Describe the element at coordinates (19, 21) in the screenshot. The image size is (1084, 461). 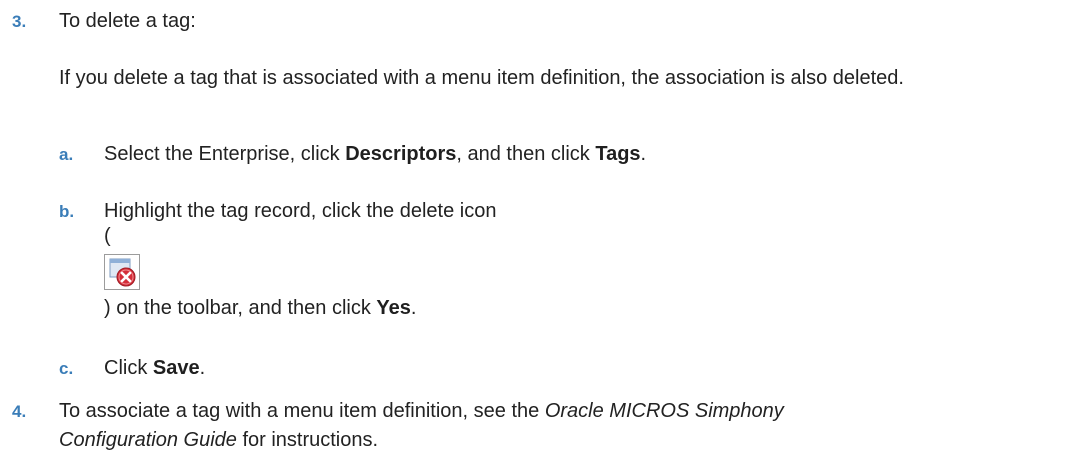
I see `step-number: 3.` at that location.